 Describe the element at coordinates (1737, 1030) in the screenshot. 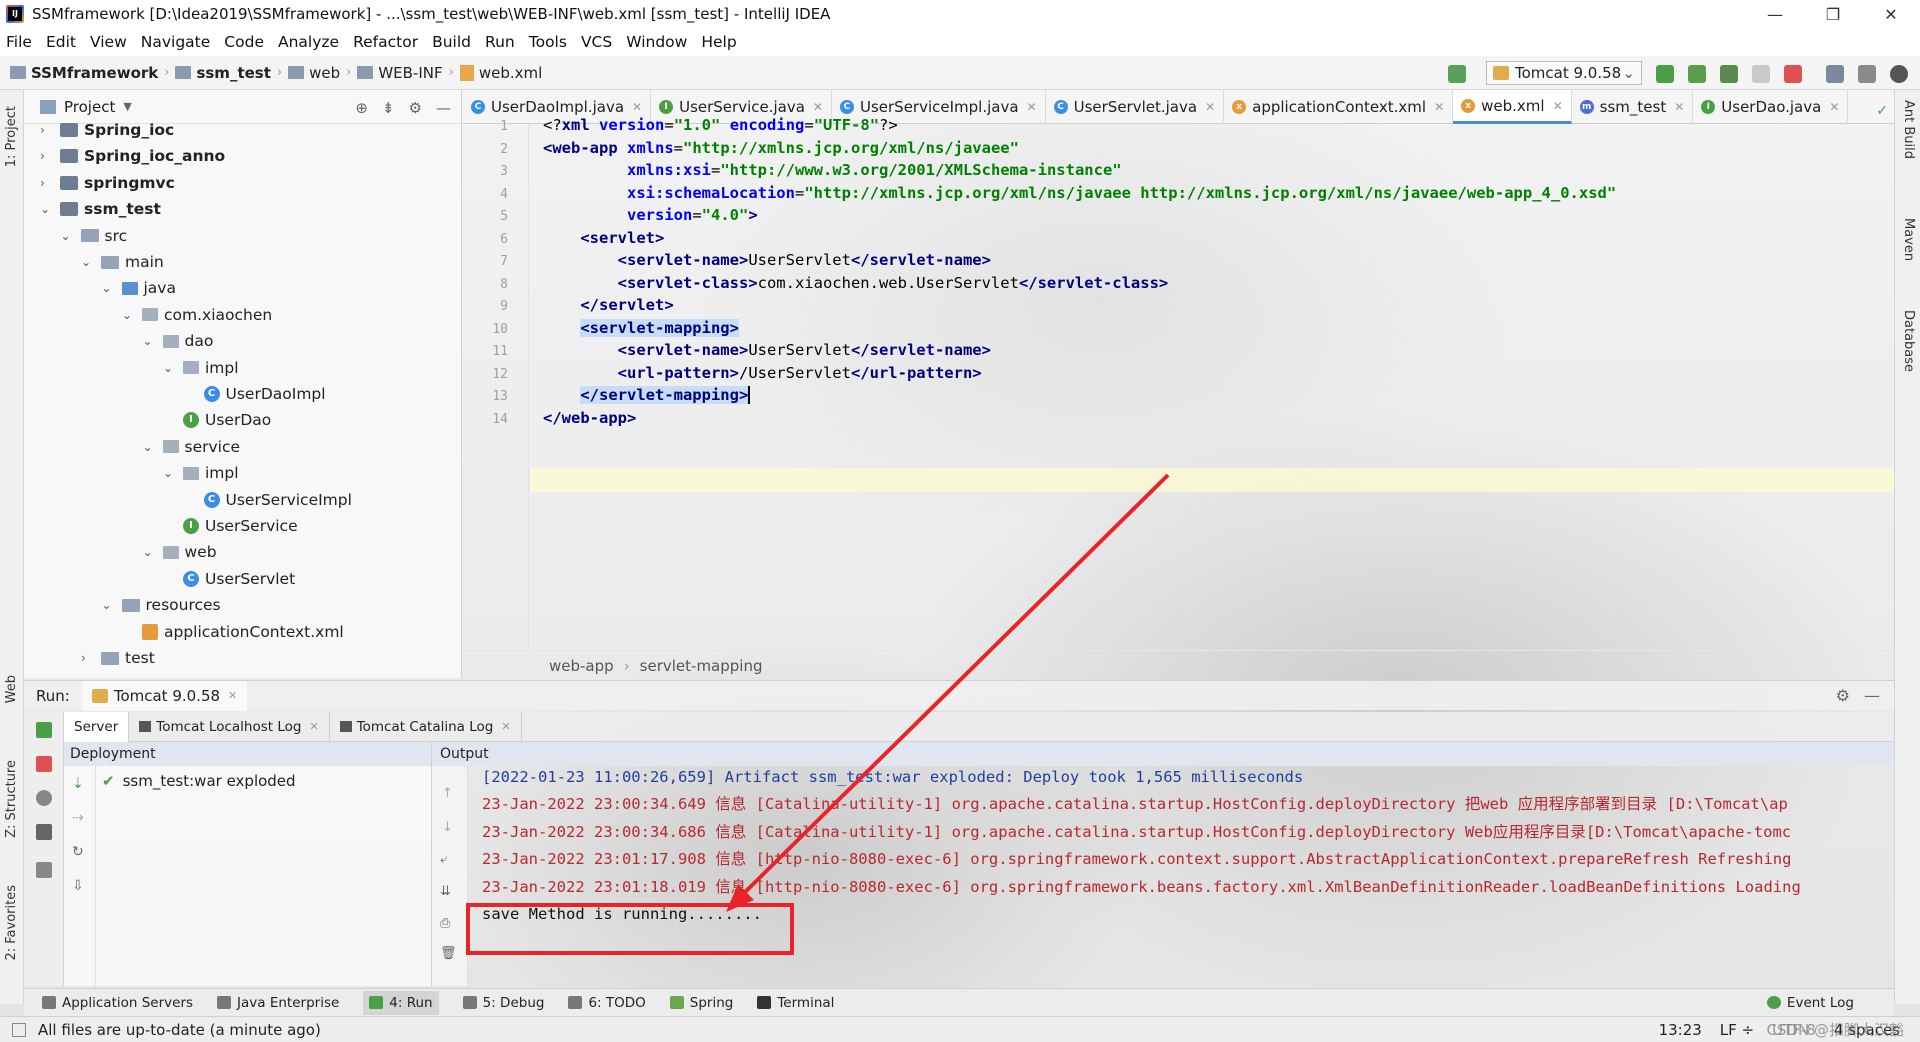

I see `line-separator: LF ÷` at that location.